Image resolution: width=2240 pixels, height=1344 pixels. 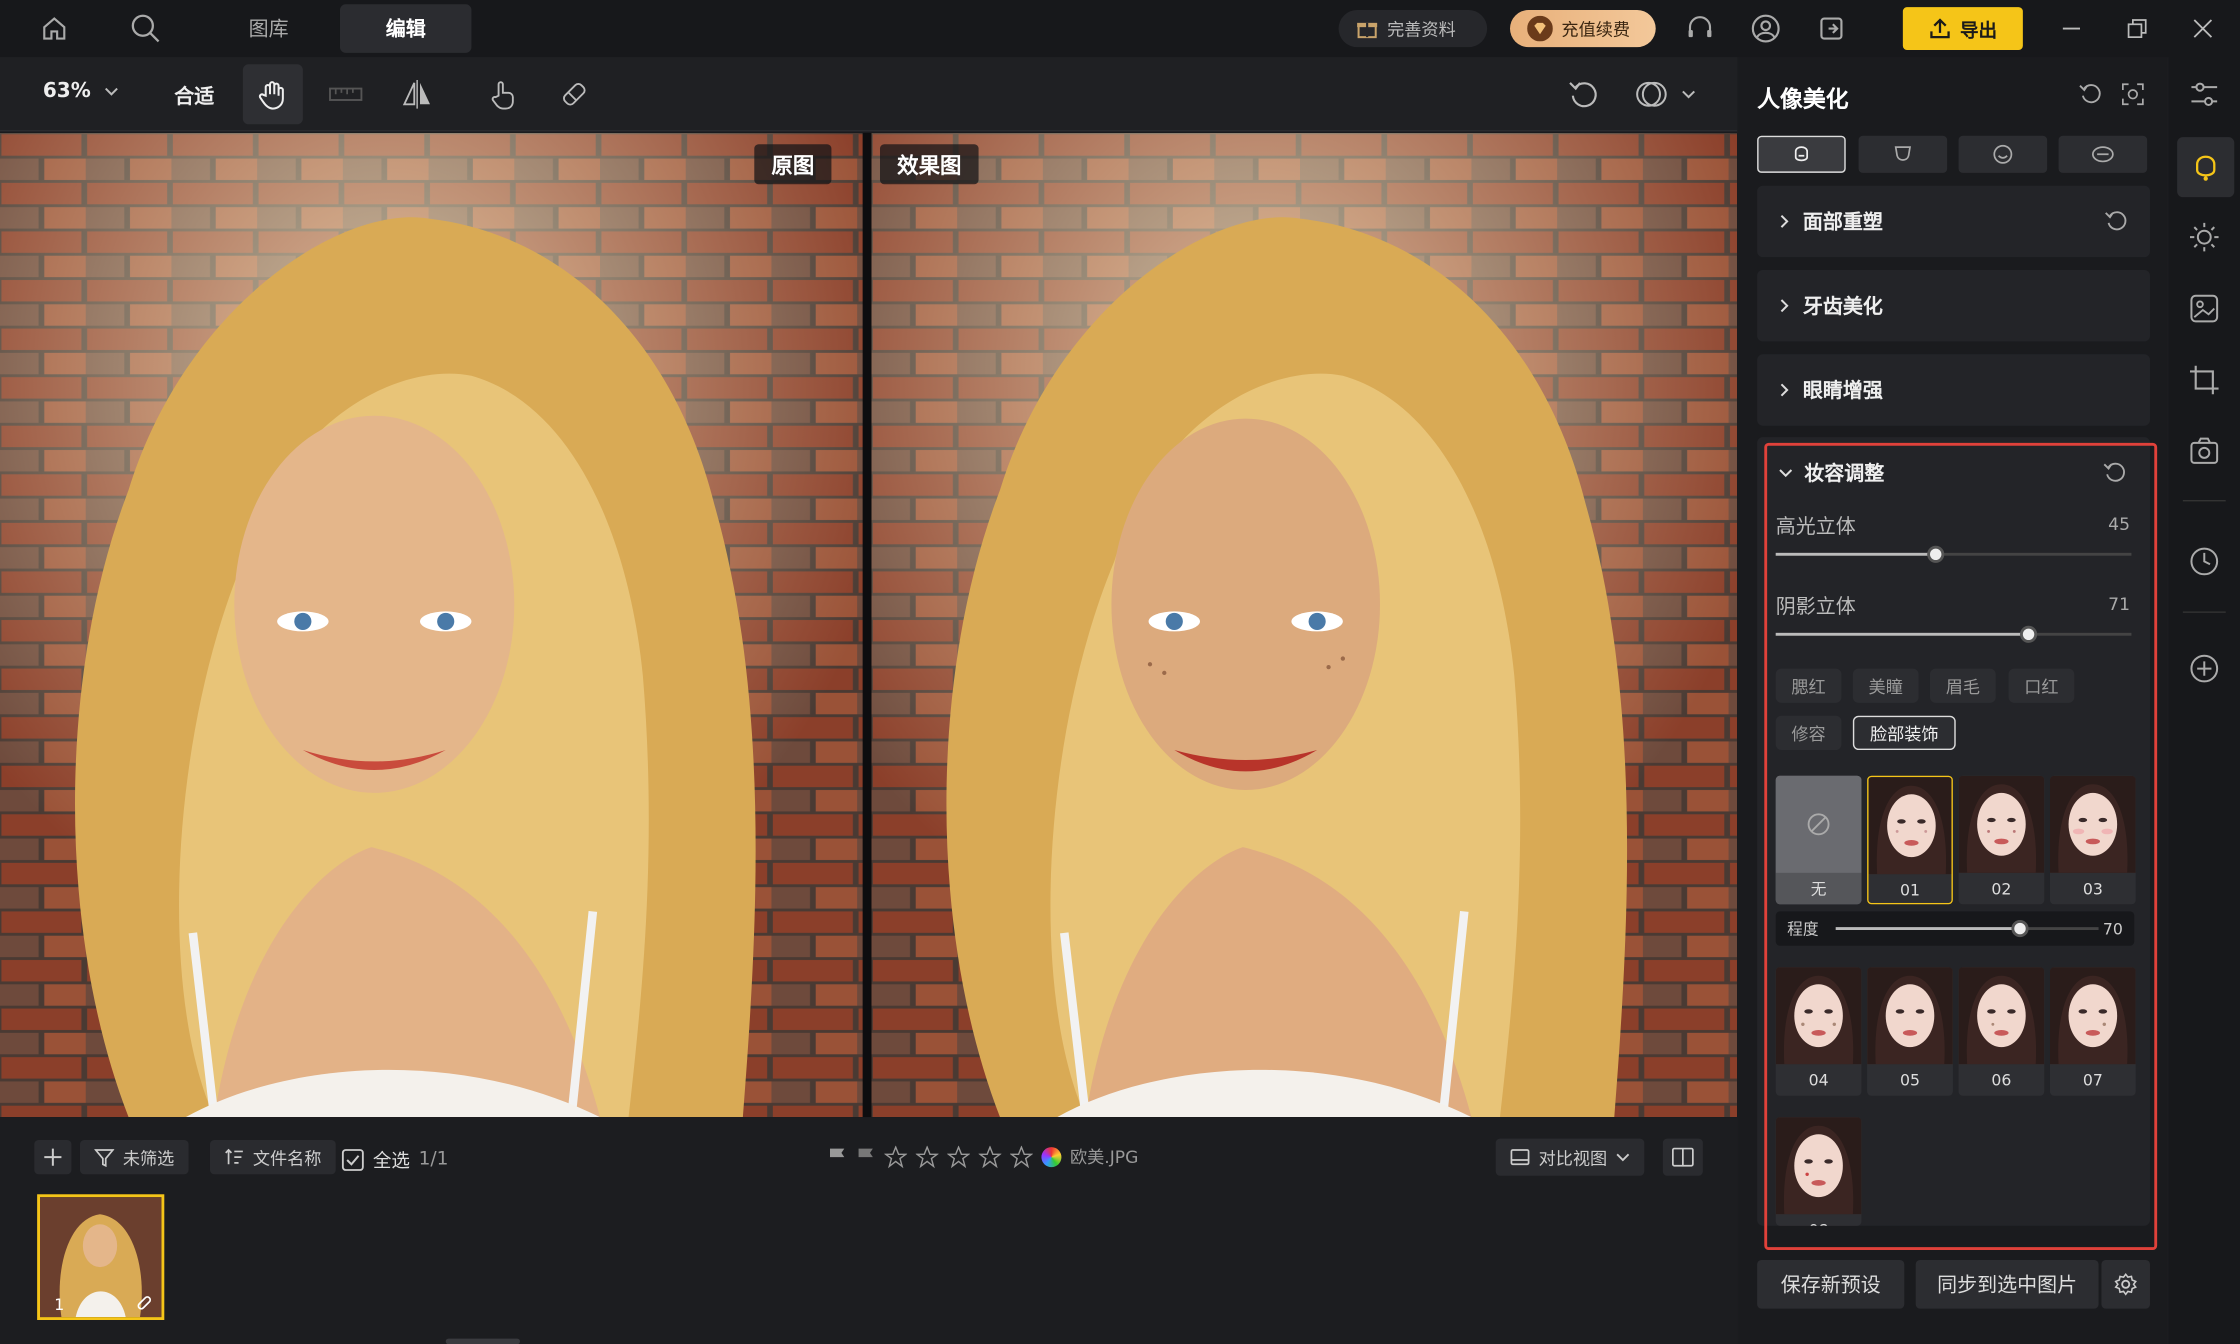 I want to click on ruler-icon, so click(x=346, y=94).